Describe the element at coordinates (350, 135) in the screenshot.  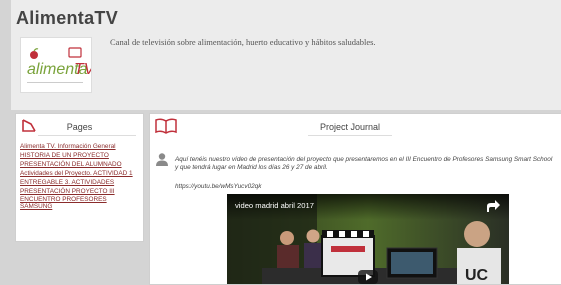
I see `journal-title-divider` at that location.